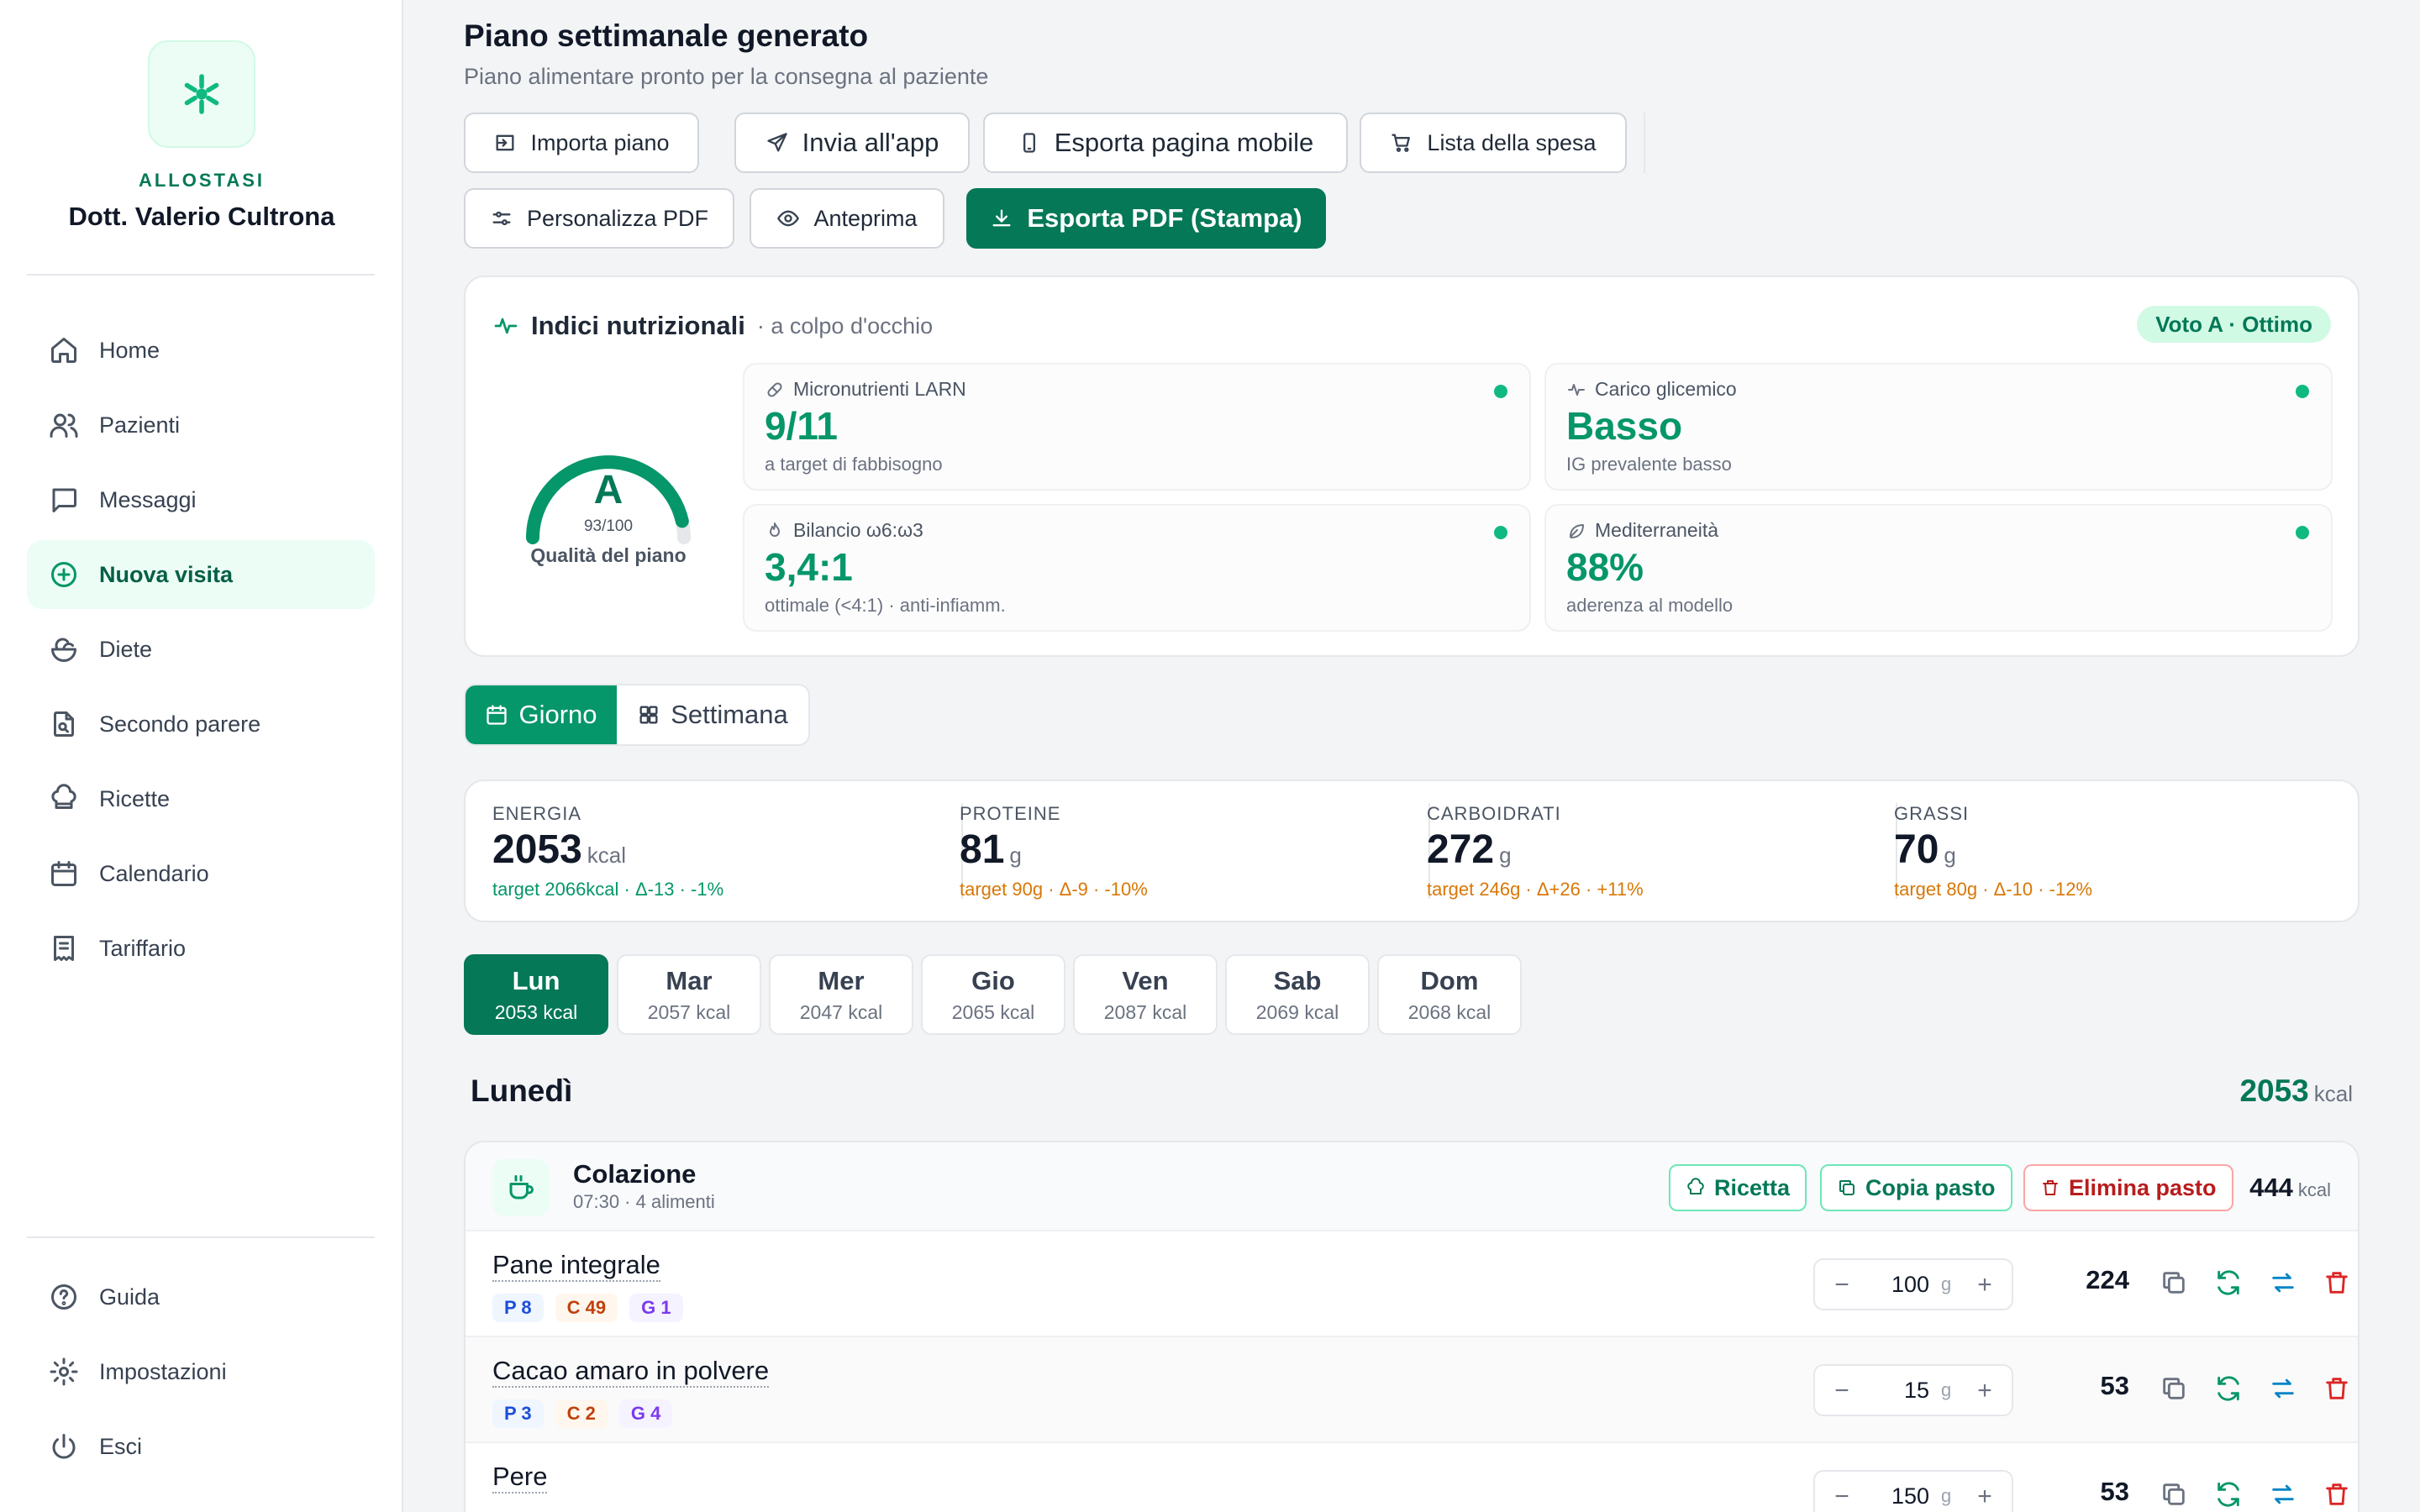  Describe the element at coordinates (847, 218) in the screenshot. I see `preview-button: Anteprima` at that location.